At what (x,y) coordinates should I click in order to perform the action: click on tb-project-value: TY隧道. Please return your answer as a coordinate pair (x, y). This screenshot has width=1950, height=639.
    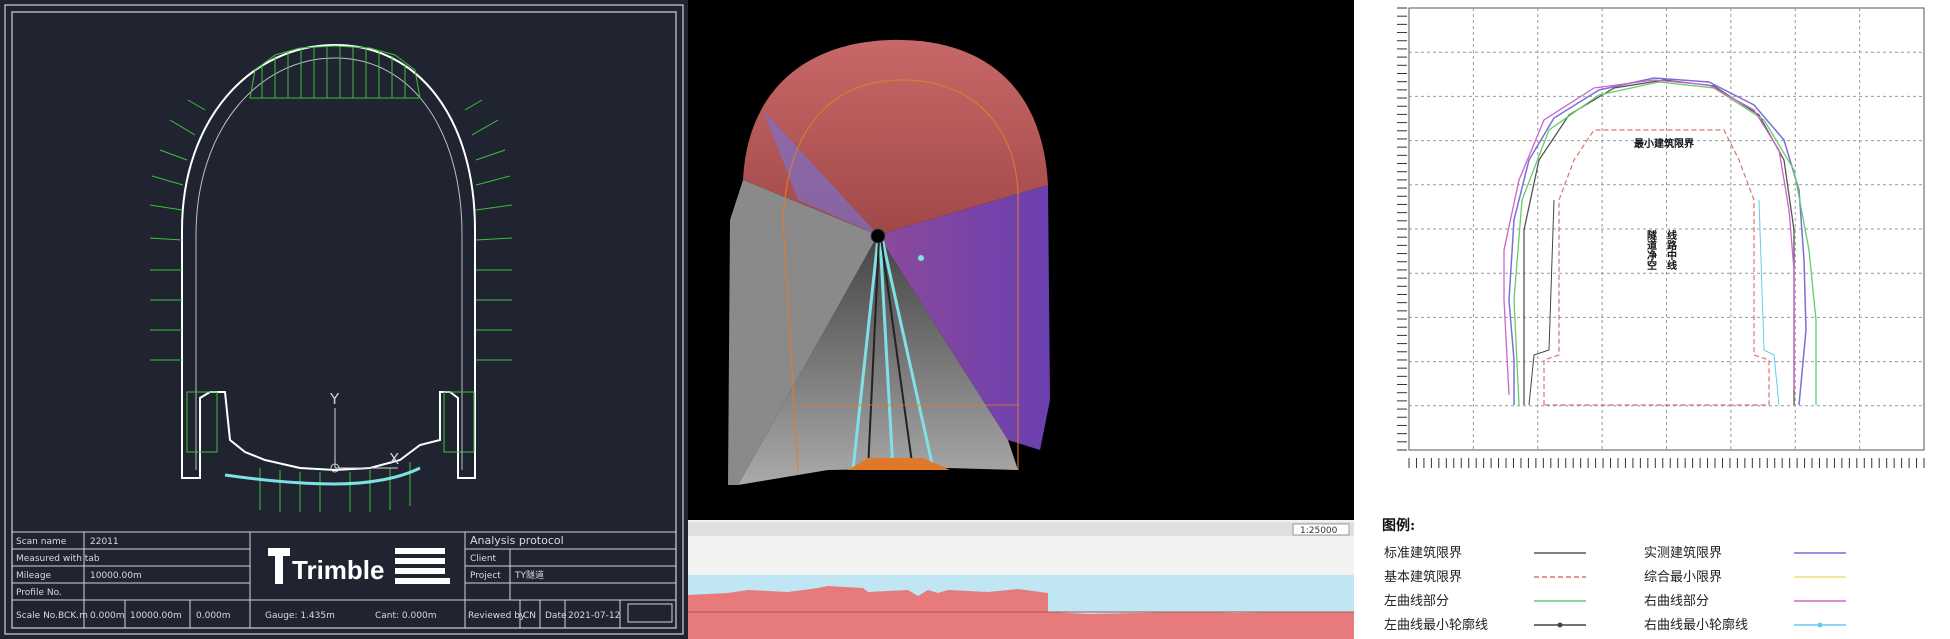
    Looking at the image, I should click on (529, 575).